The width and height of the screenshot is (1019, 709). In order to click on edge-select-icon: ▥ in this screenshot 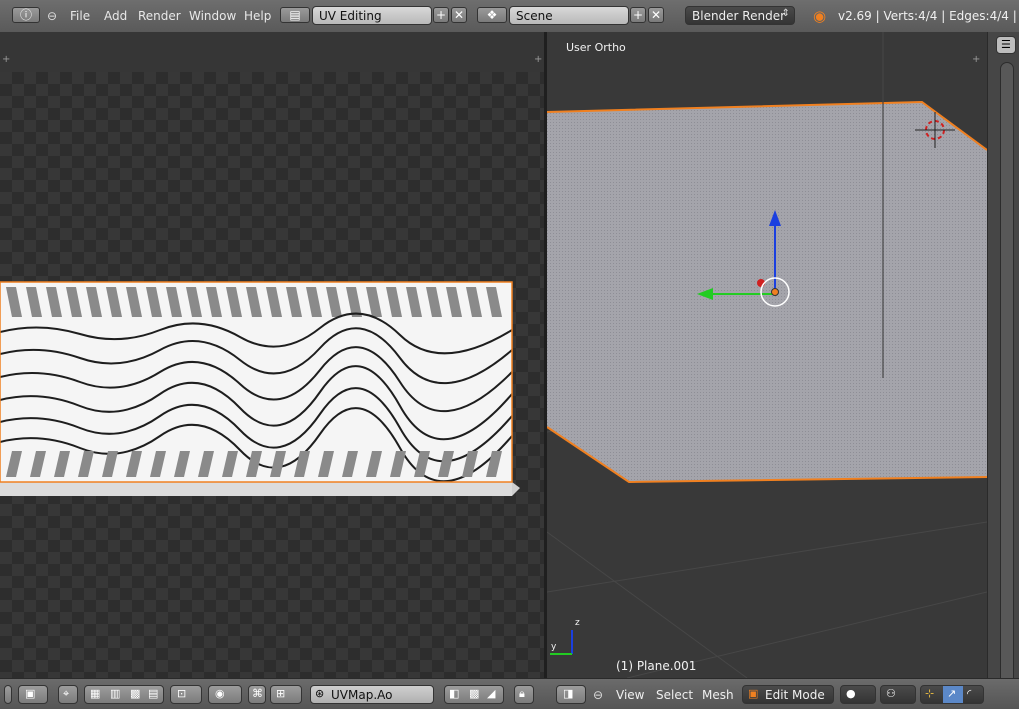, I will do `click(115, 693)`.